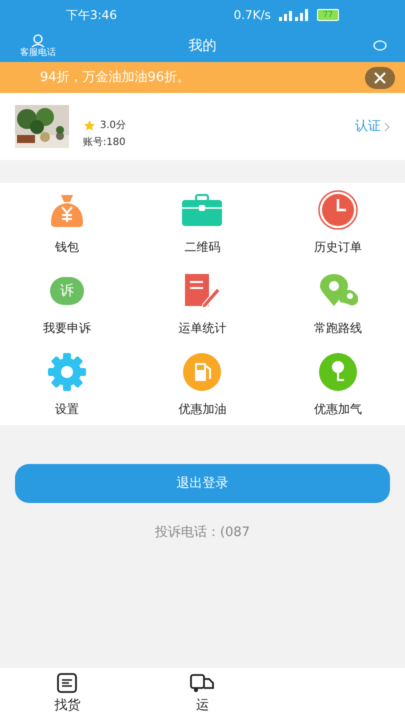  What do you see at coordinates (327, 15) in the screenshot?
I see `battery-icon: 77` at bounding box center [327, 15].